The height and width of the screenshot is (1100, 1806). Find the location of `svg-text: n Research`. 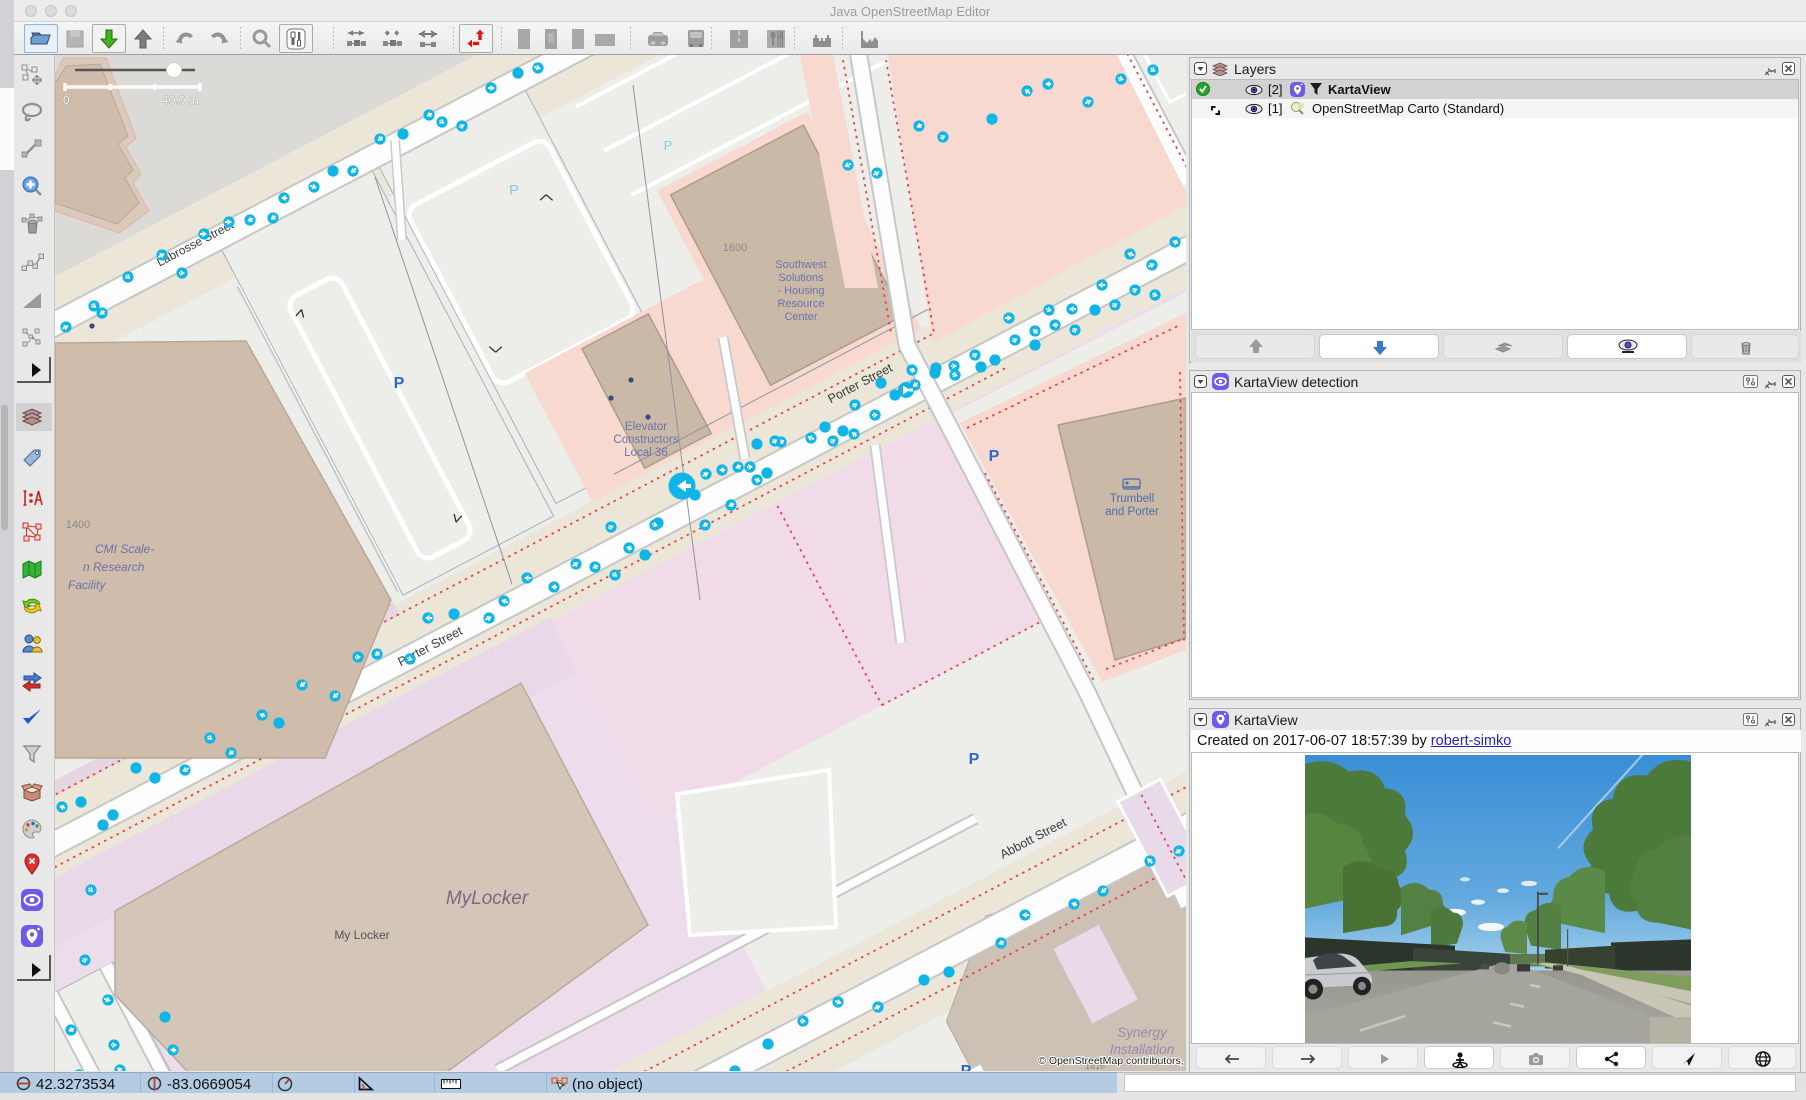

svg-text: n Research is located at coordinates (114, 567).